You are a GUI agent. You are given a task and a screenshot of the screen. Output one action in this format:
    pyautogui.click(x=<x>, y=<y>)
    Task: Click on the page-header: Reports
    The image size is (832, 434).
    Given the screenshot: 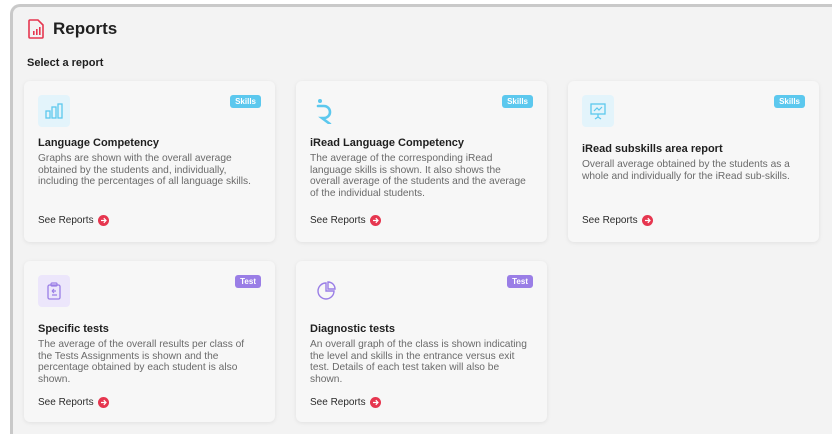 What is the action you would take?
    pyautogui.click(x=72, y=29)
    